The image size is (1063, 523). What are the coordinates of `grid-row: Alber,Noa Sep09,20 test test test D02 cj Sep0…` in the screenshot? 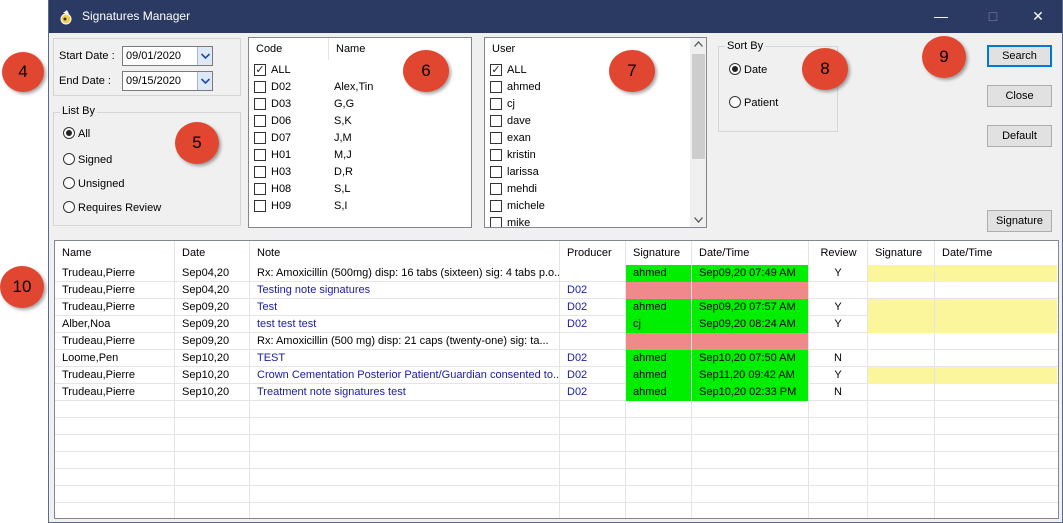 It's located at (556, 324).